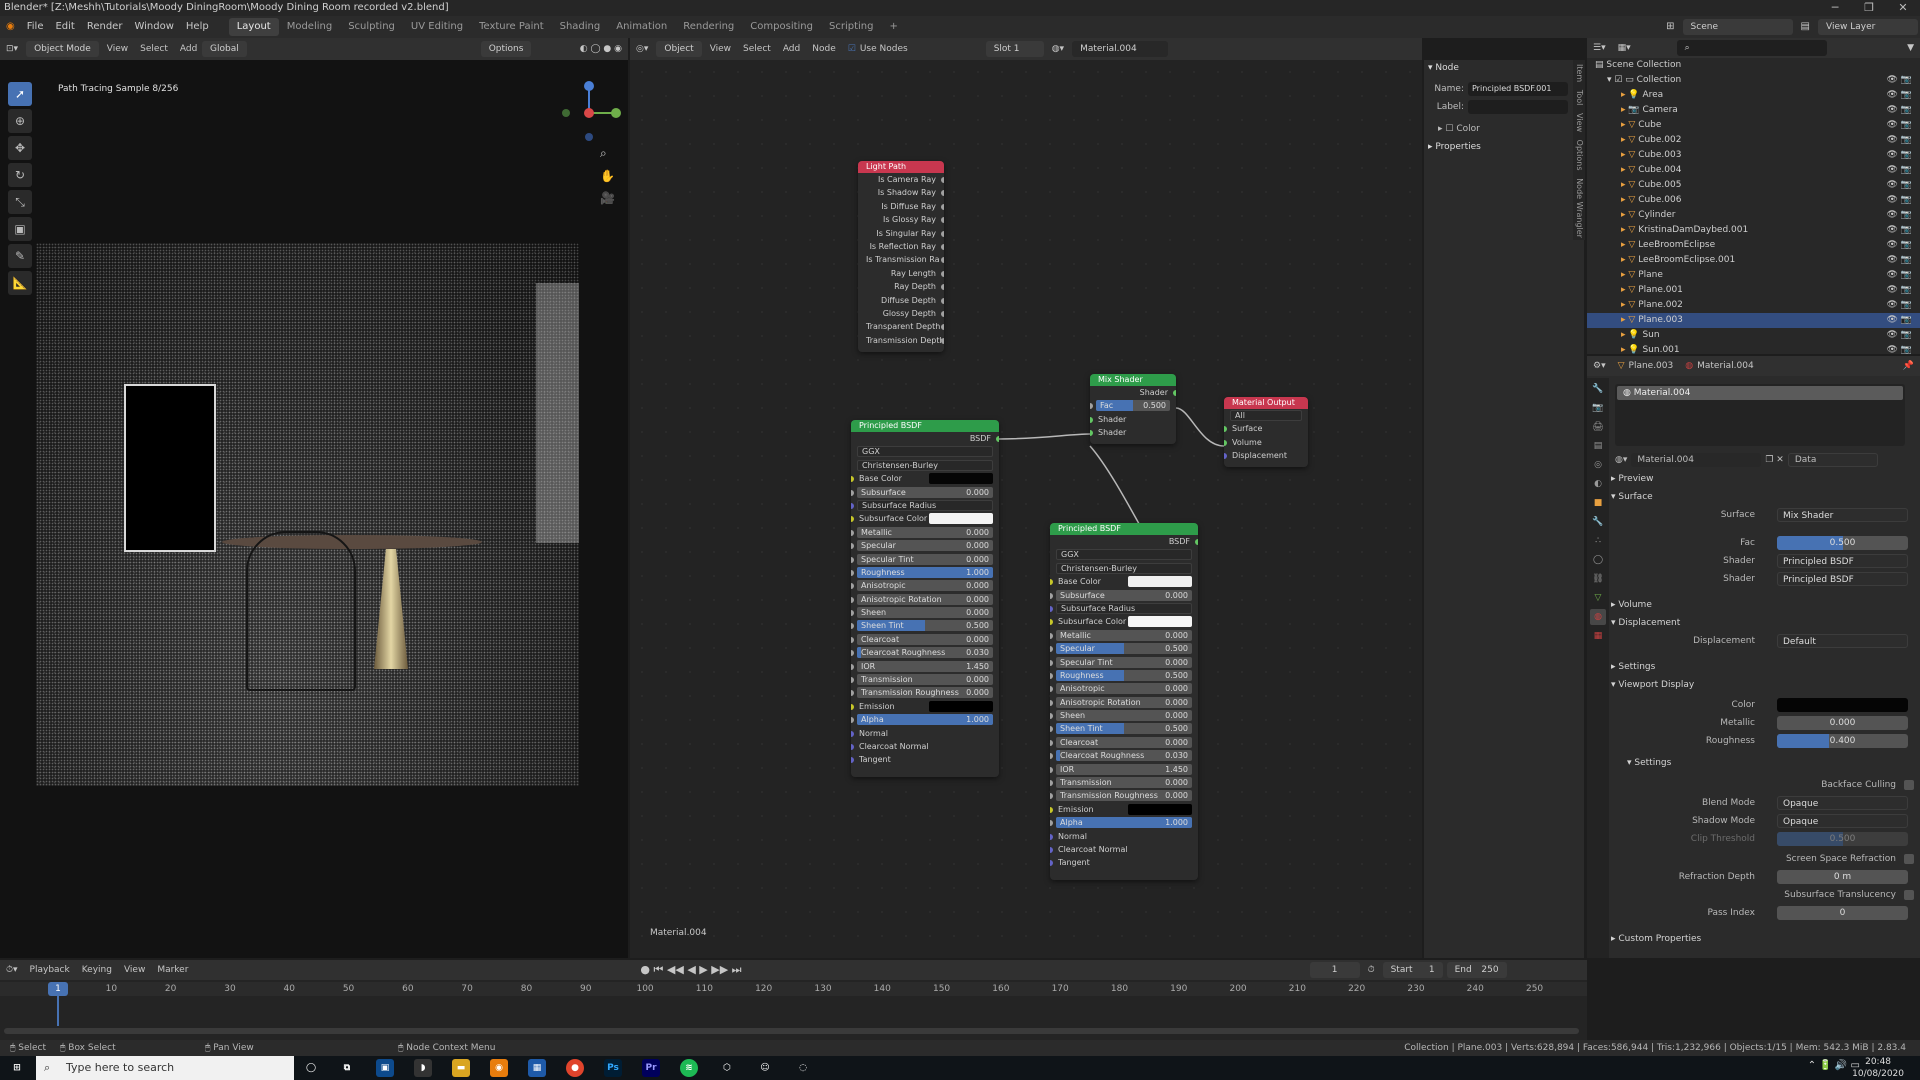 Image resolution: width=1920 pixels, height=1080 pixels. I want to click on outliner-item: ▸ ▽ Cube 👁 📷, so click(1753, 125).